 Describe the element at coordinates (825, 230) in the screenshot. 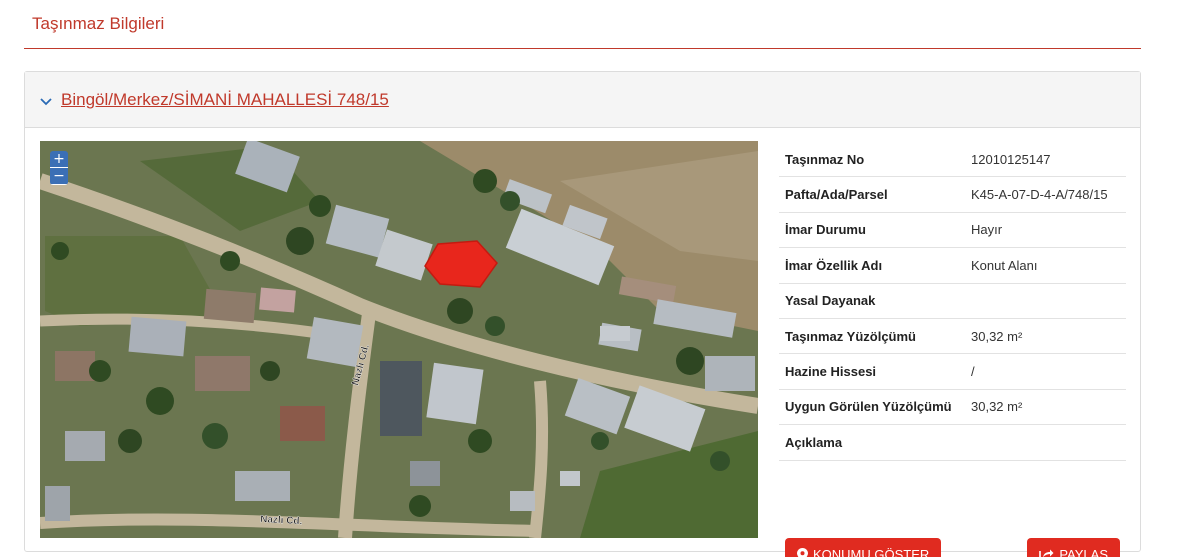

I see `detail-label: İmar Durumu` at that location.